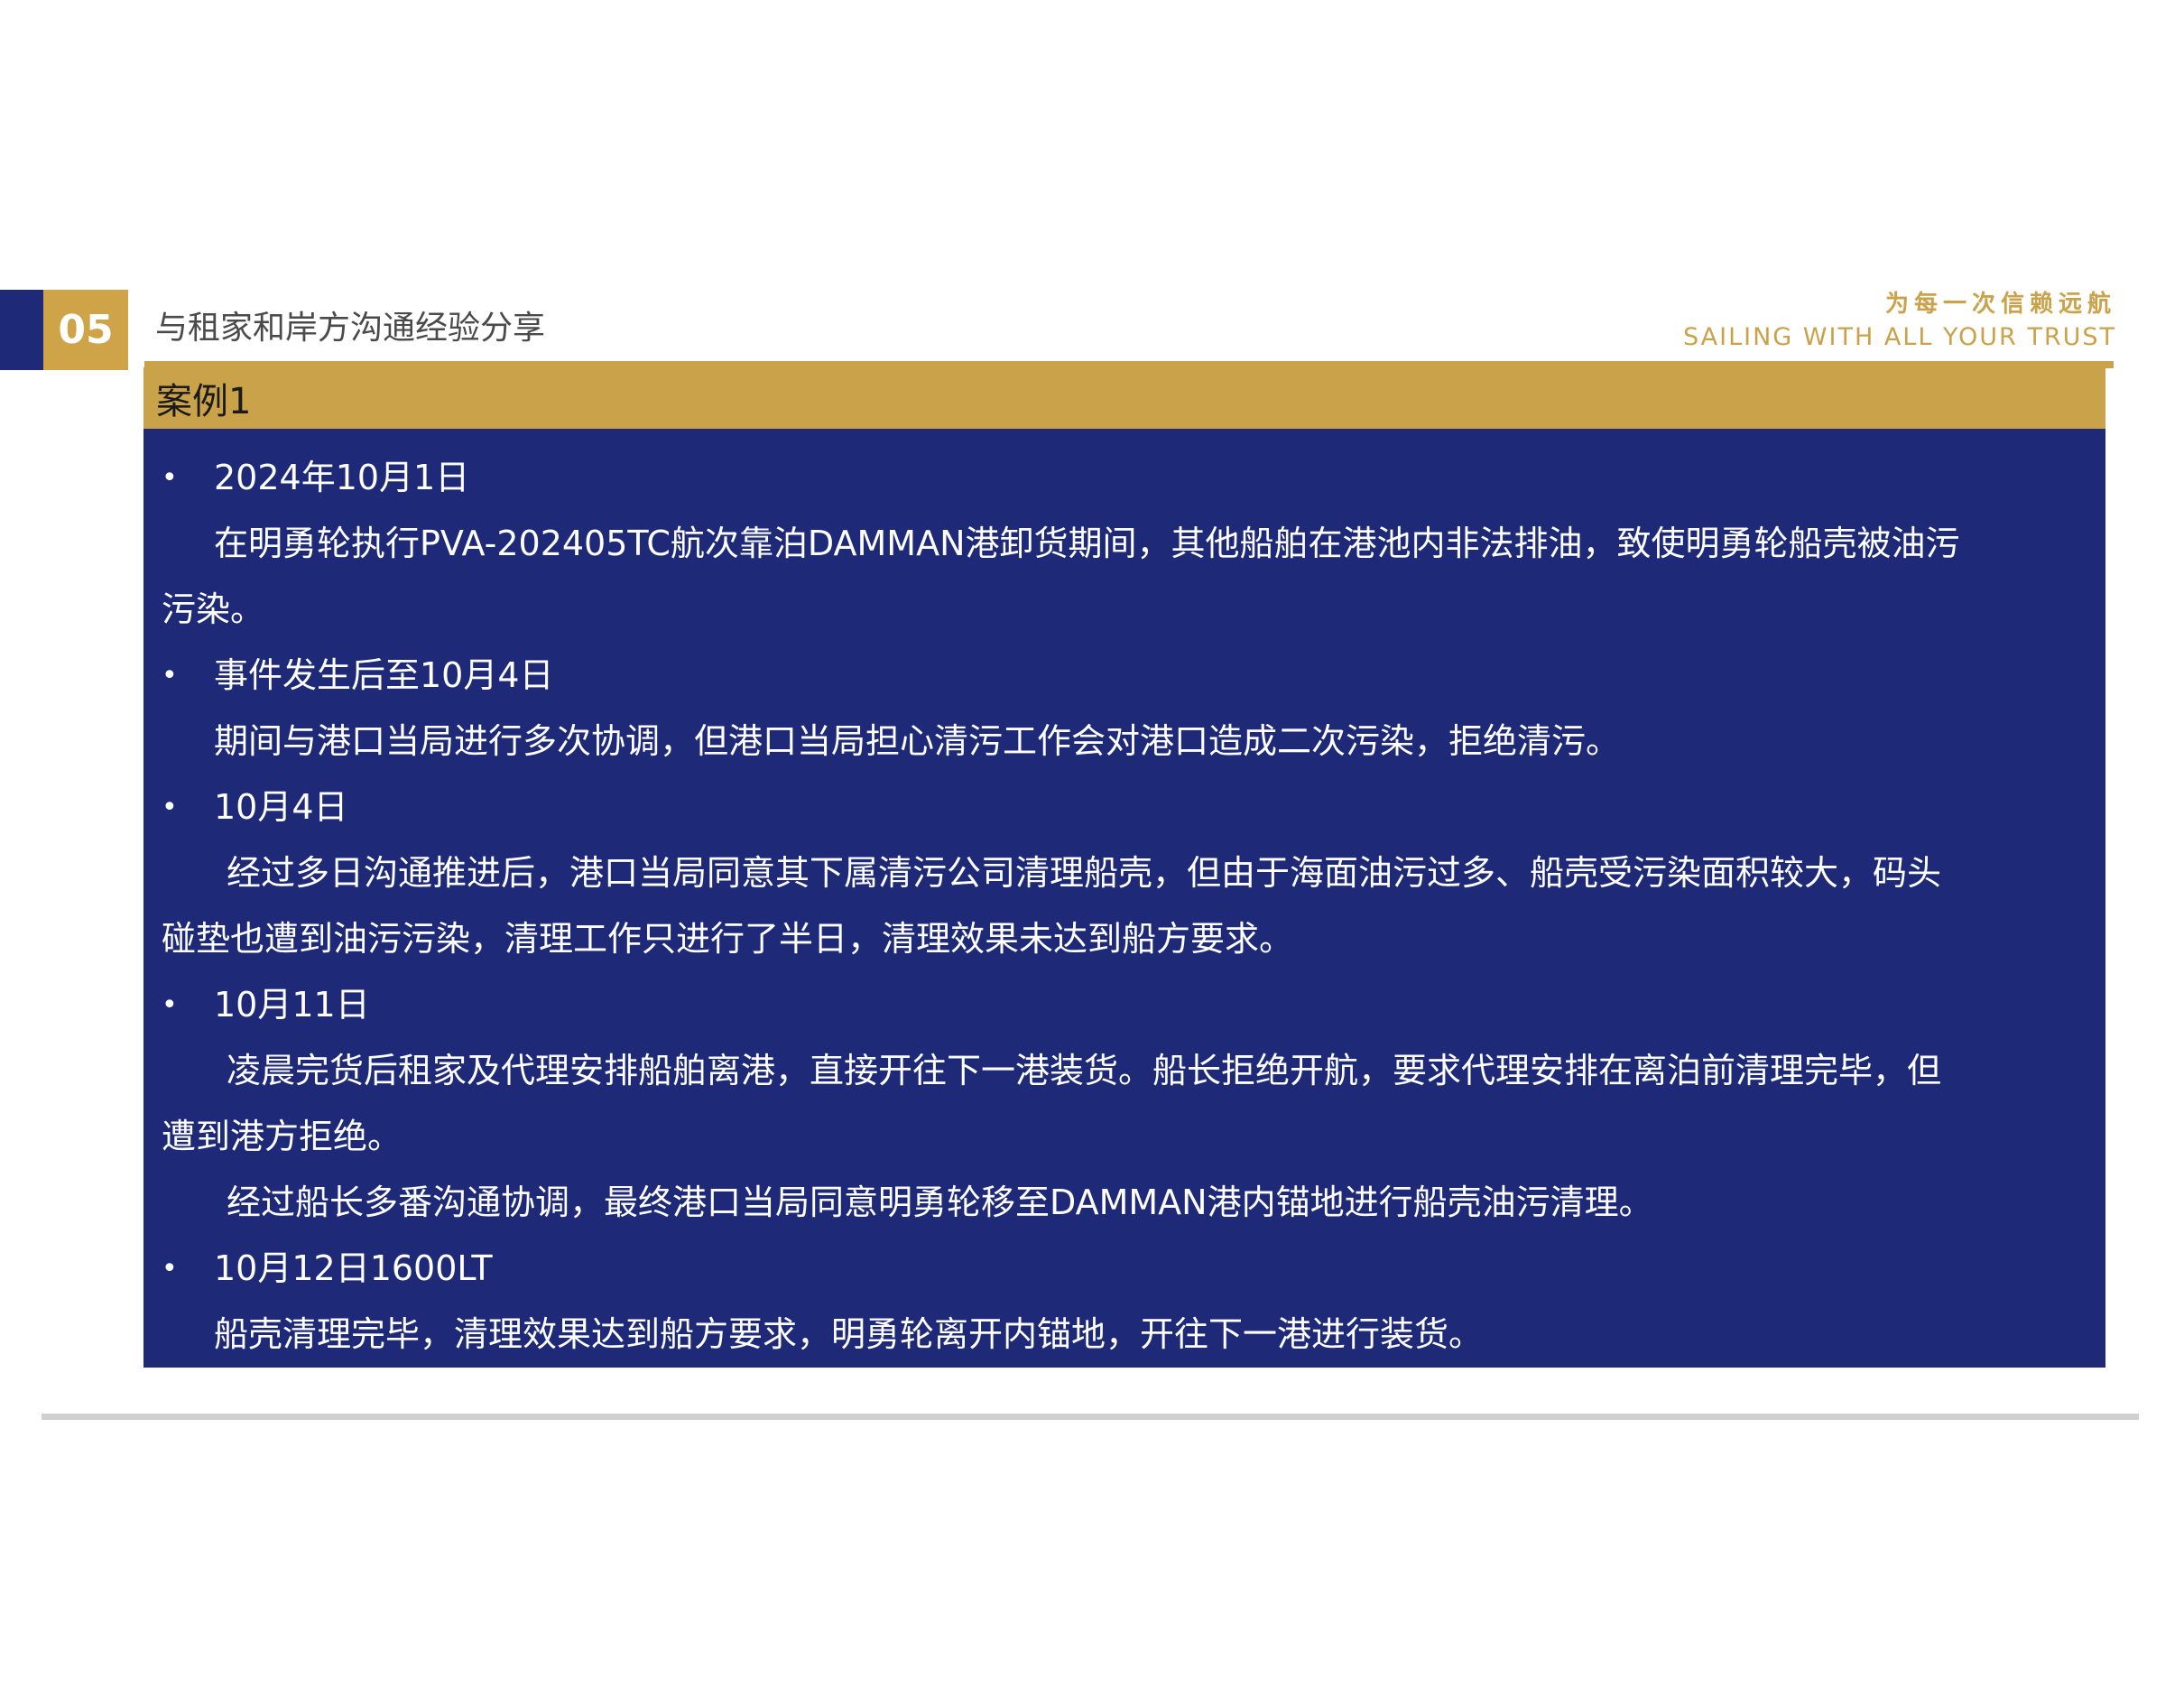  Describe the element at coordinates (204, 402) in the screenshot. I see `case-title-text: 案例1` at that location.